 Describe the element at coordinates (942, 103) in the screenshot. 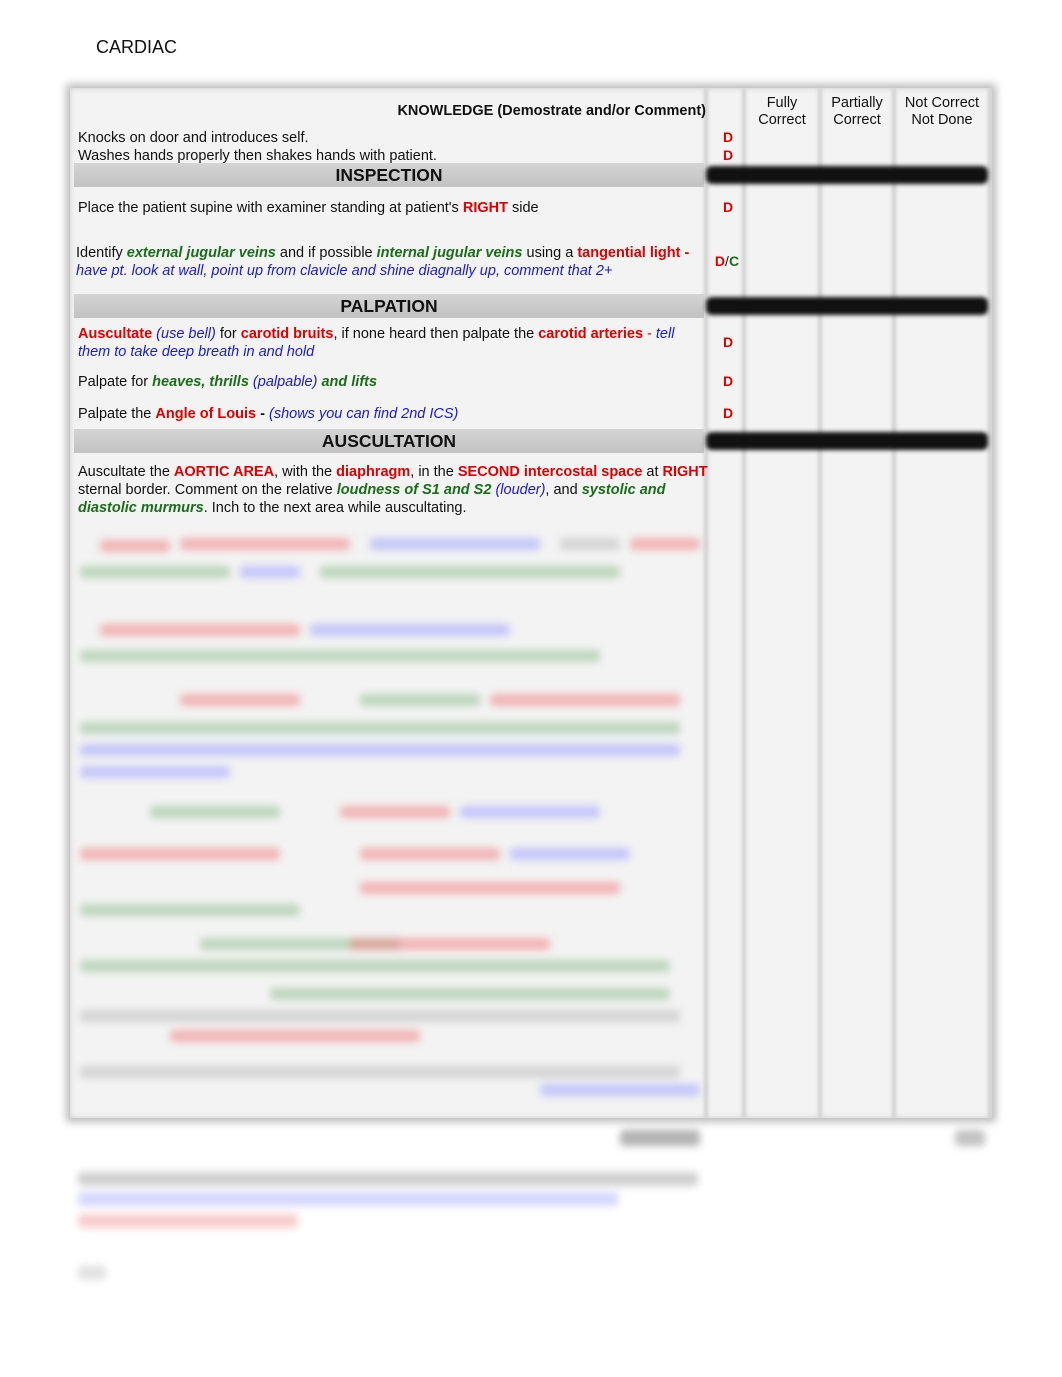

I see `column-label: Not Correct` at that location.